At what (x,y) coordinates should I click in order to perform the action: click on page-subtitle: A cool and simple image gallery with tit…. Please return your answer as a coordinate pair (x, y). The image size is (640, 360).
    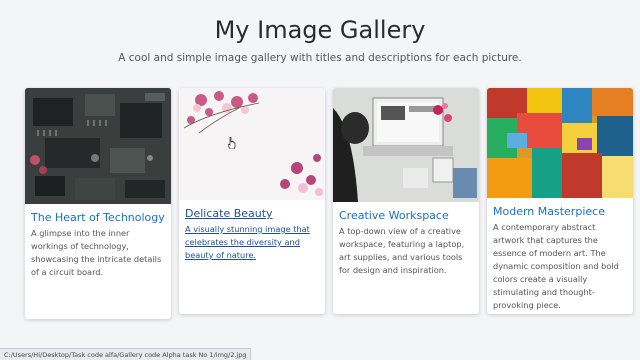
    Looking at the image, I should click on (320, 58).